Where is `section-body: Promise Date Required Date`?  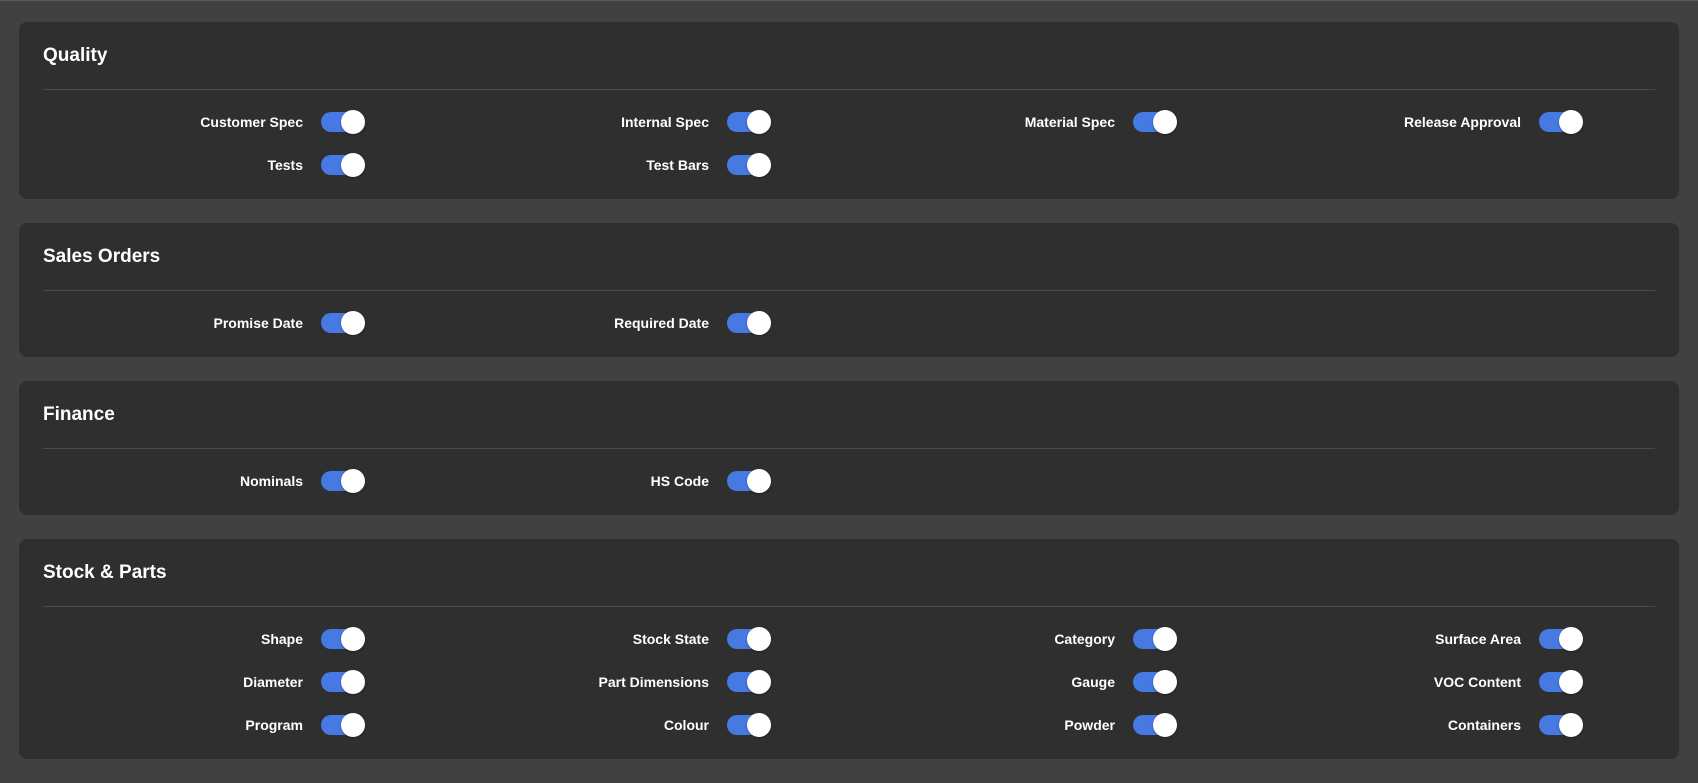
section-body: Promise Date Required Date is located at coordinates (849, 324).